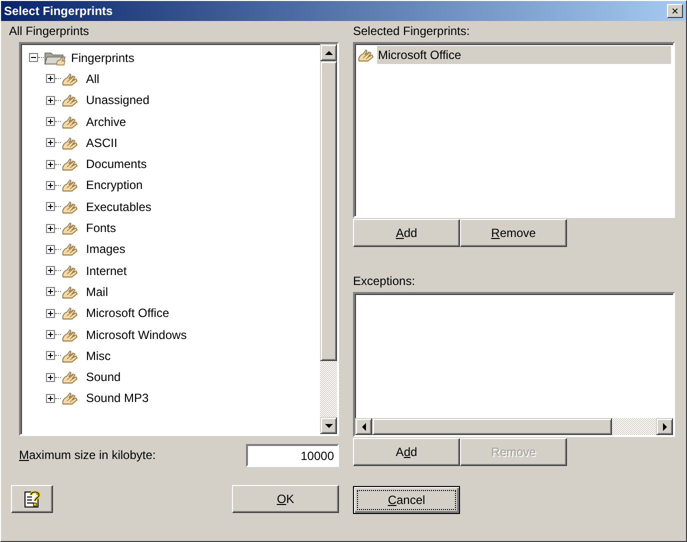 This screenshot has height=542, width=687. I want to click on vertical-scrollbar, so click(328, 239).